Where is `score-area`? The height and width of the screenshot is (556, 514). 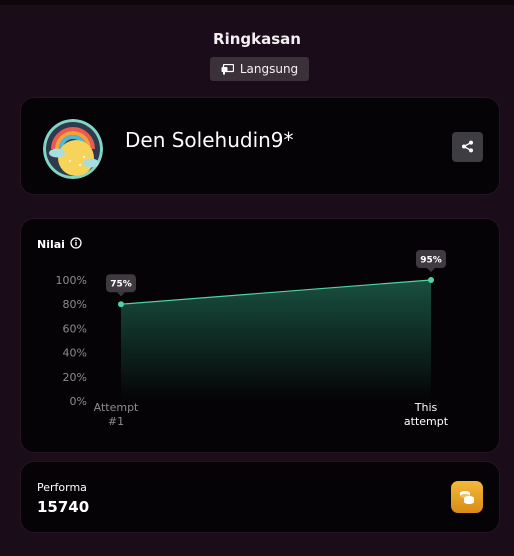
score-area is located at coordinates (276, 340).